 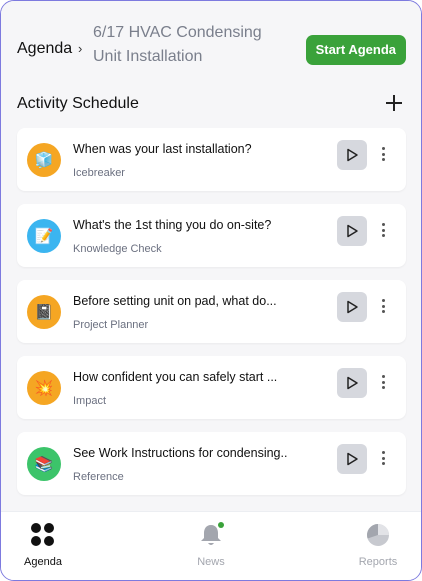 I want to click on nav-reports-label: Reports, so click(x=378, y=562).